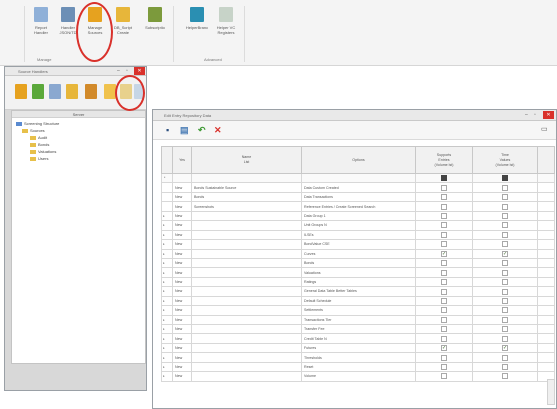 The width and height of the screenshot is (557, 409). What do you see at coordinates (358, 178) in the screenshot?
I see `filter-row: *` at bounding box center [358, 178].